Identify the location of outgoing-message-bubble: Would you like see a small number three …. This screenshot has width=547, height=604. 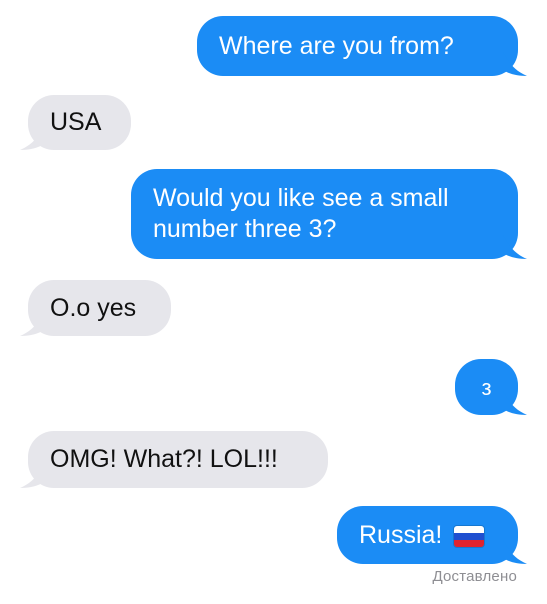
(324, 214).